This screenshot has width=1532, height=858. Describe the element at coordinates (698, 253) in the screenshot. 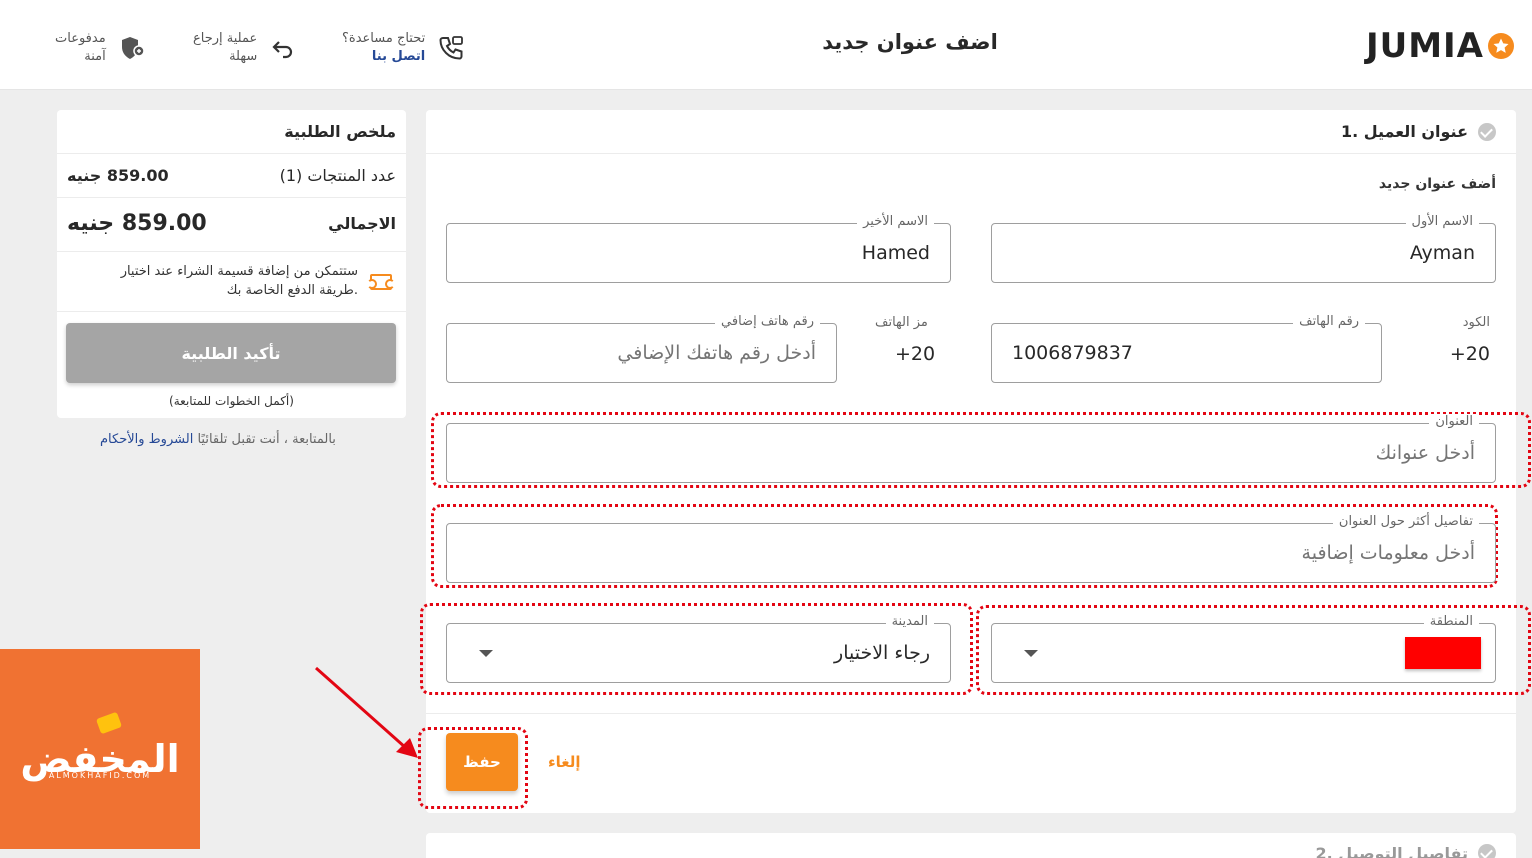

I see `last-name-input: Hamed` at that location.